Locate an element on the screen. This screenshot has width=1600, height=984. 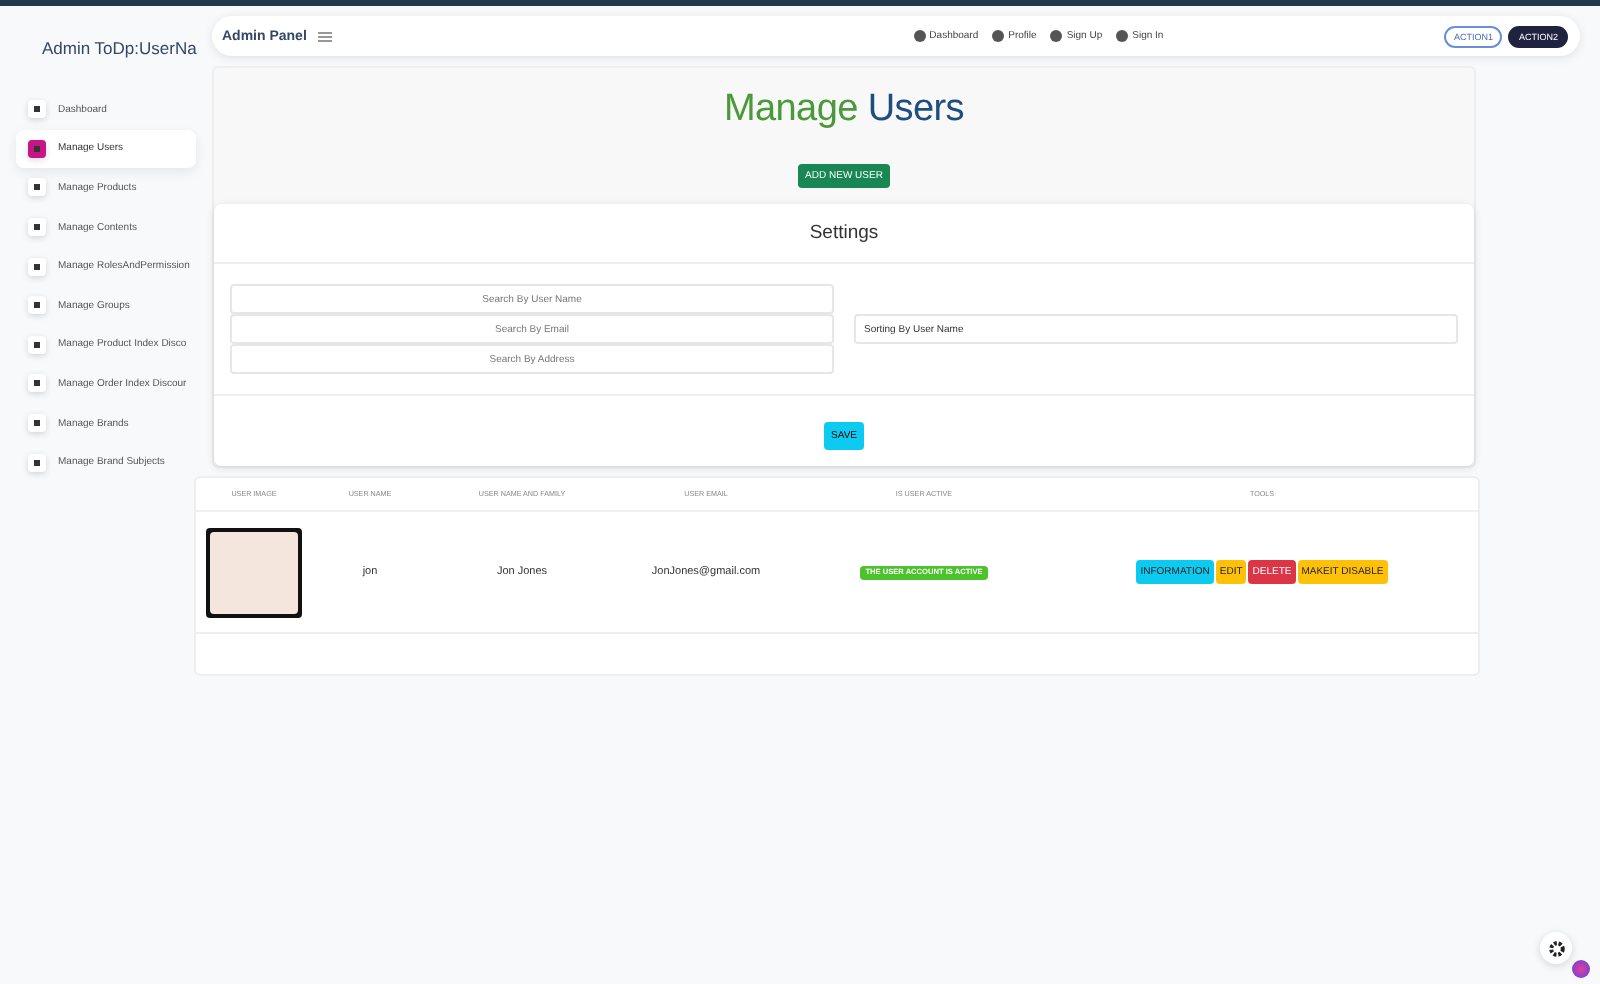
orb-icon is located at coordinates (1581, 969).